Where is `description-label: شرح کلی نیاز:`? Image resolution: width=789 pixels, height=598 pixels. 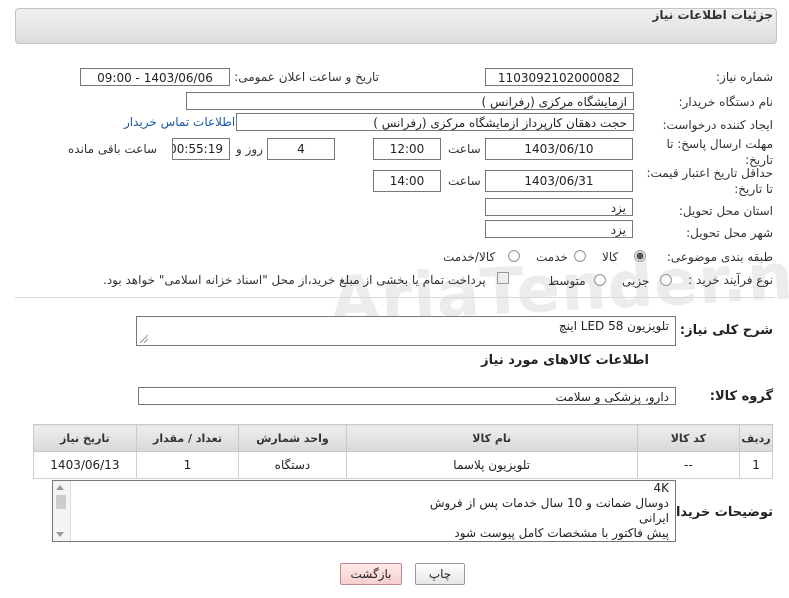
description-label: شرح کلی نیاز: is located at coordinates (726, 330).